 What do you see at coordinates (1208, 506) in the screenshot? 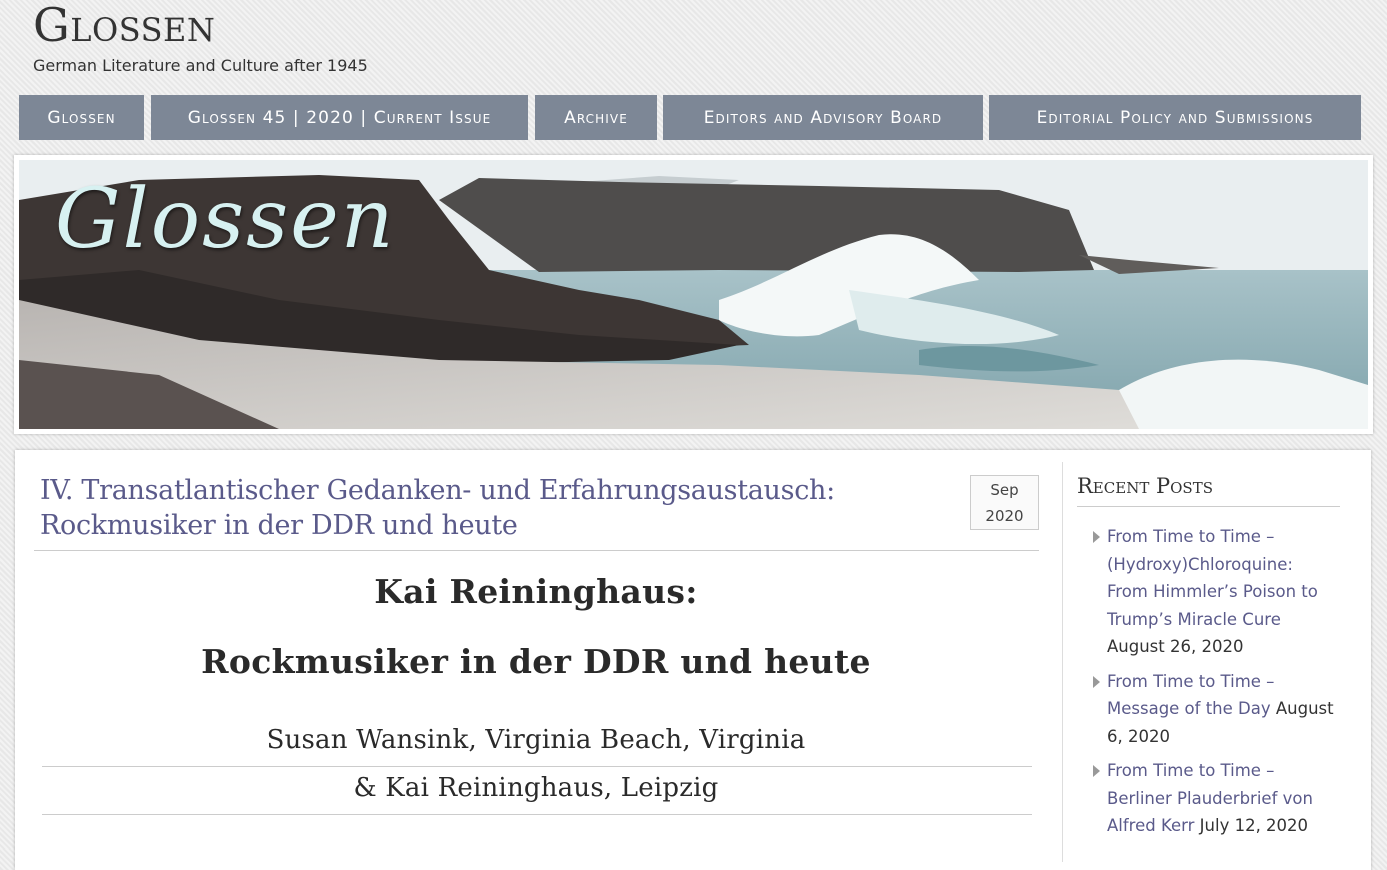
I see `recent-posts-divider` at bounding box center [1208, 506].